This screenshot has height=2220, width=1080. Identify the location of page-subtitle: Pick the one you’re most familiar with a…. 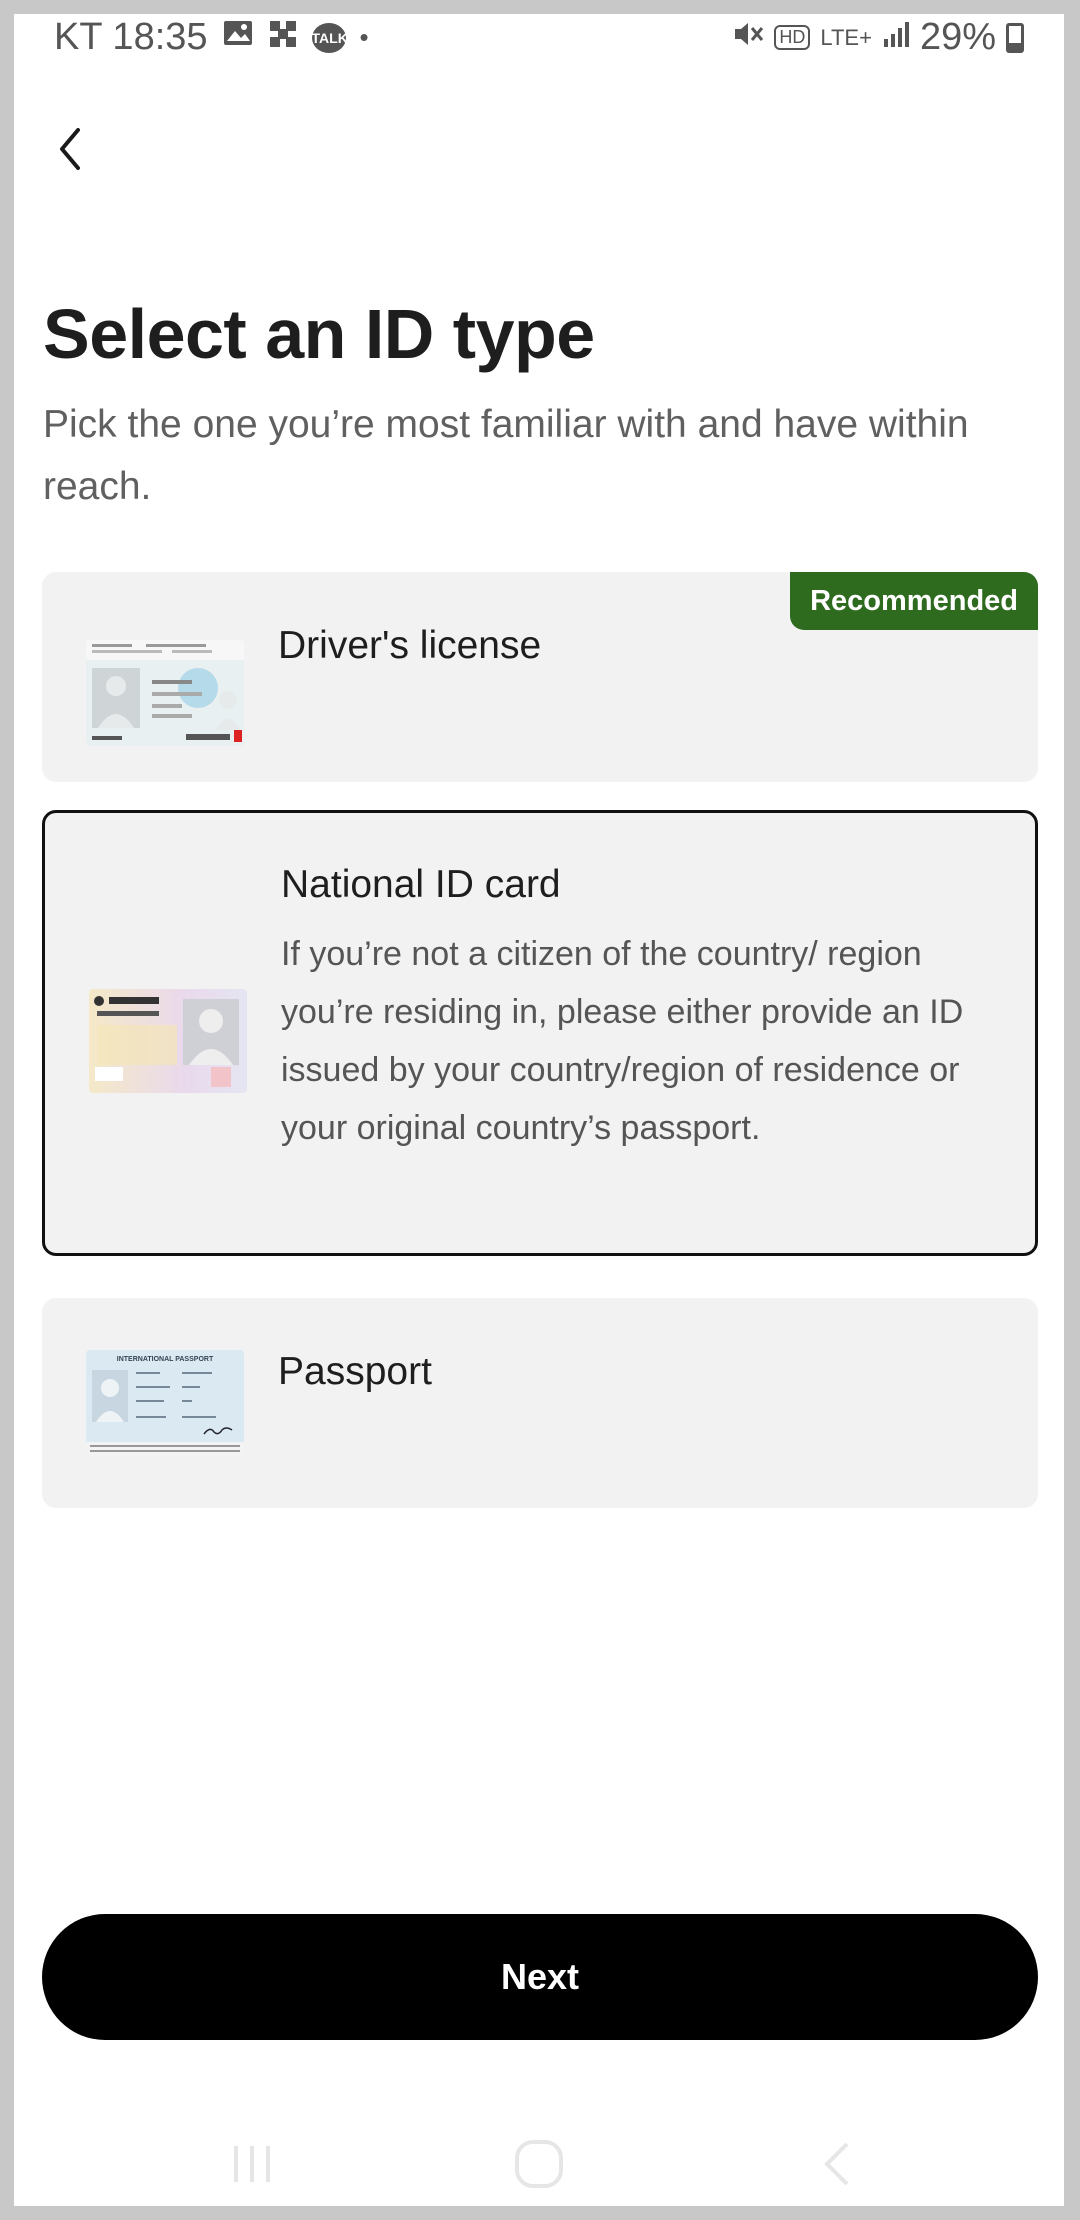
(506, 455).